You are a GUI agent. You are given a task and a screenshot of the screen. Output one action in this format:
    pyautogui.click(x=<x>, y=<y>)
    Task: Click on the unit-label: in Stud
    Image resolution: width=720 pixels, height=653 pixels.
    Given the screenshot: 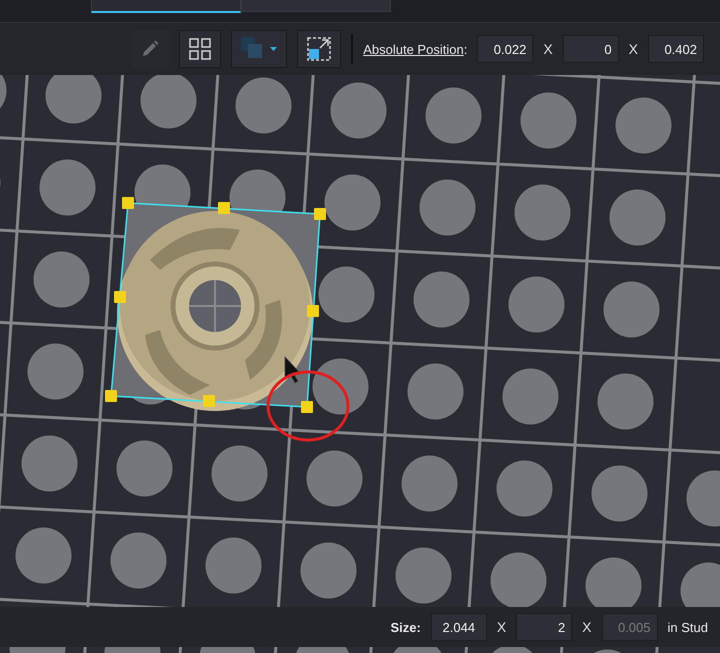 What is the action you would take?
    pyautogui.click(x=688, y=627)
    